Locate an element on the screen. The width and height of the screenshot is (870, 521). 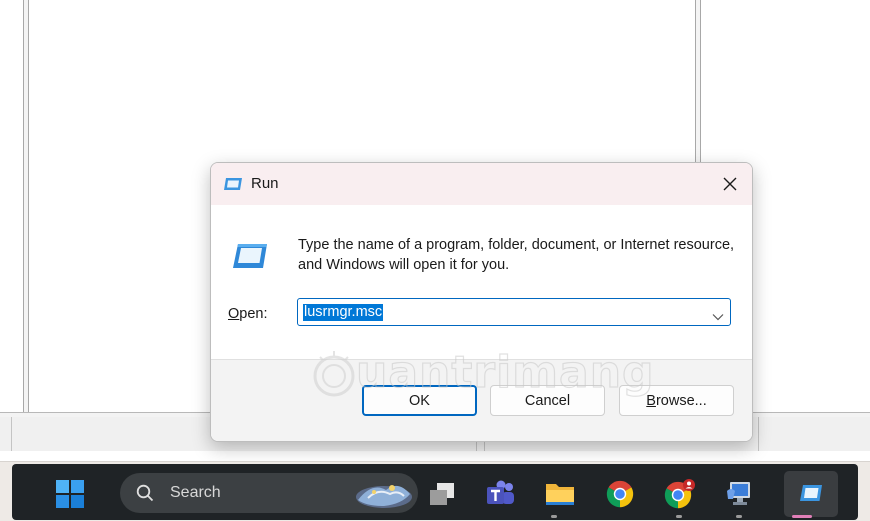
folder-icon is located at coordinates (560, 494).